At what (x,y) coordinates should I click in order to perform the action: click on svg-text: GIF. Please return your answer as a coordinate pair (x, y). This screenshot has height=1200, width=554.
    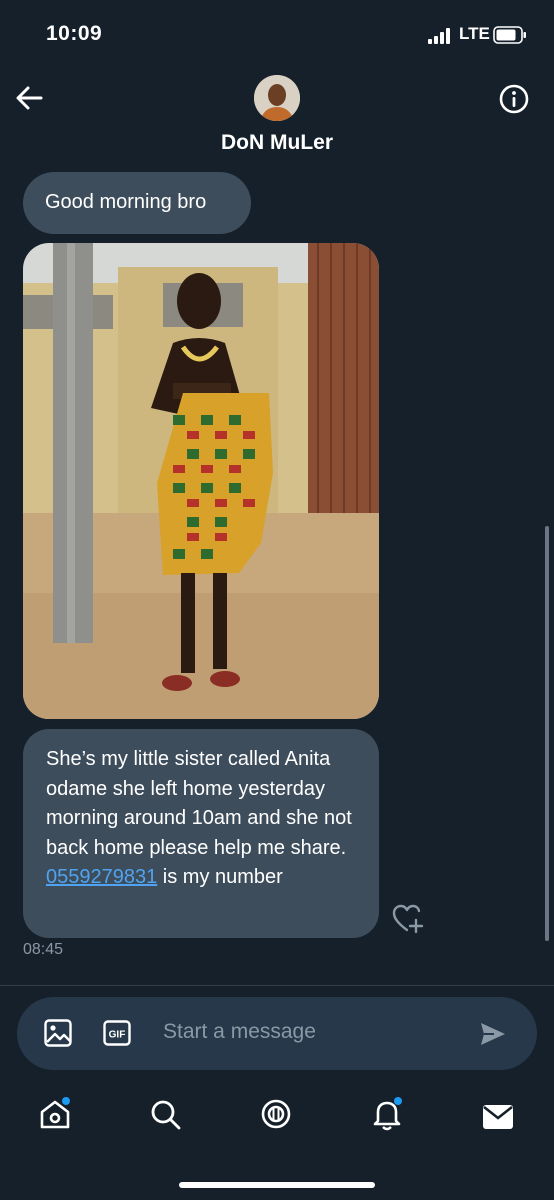
    Looking at the image, I should click on (117, 1035).